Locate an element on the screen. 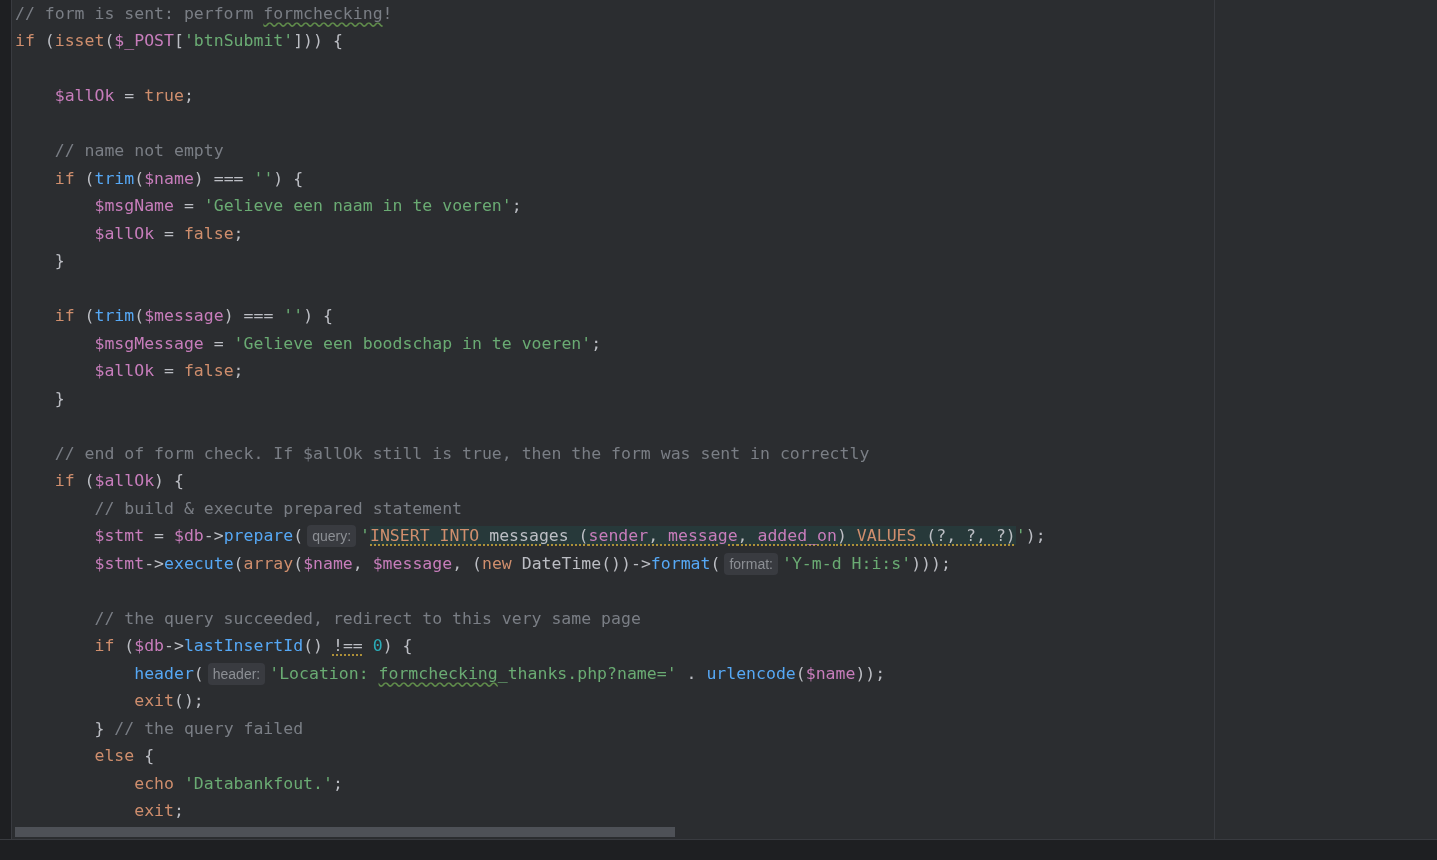 The image size is (1437, 860). code-text: if ($db->lastInsertId() !== 0) { is located at coordinates (253, 646).